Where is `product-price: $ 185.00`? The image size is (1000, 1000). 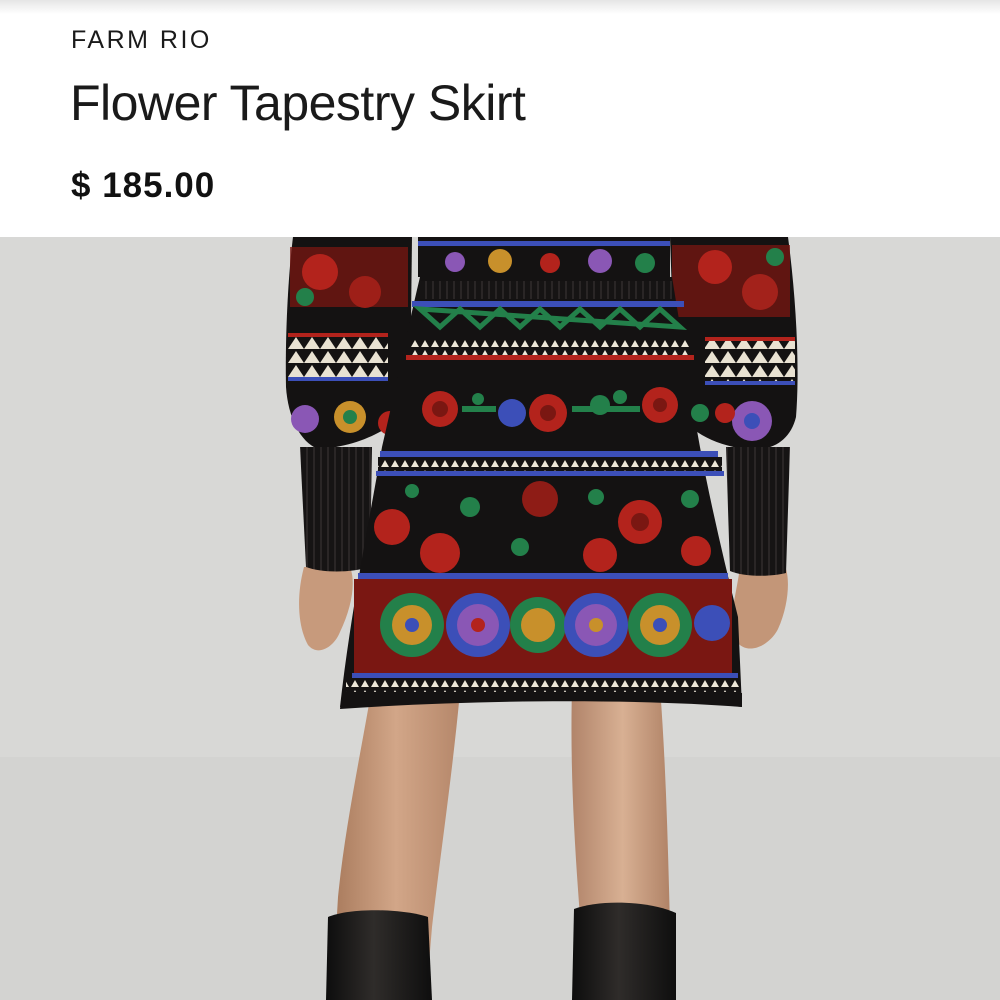 product-price: $ 185.00 is located at coordinates (143, 185).